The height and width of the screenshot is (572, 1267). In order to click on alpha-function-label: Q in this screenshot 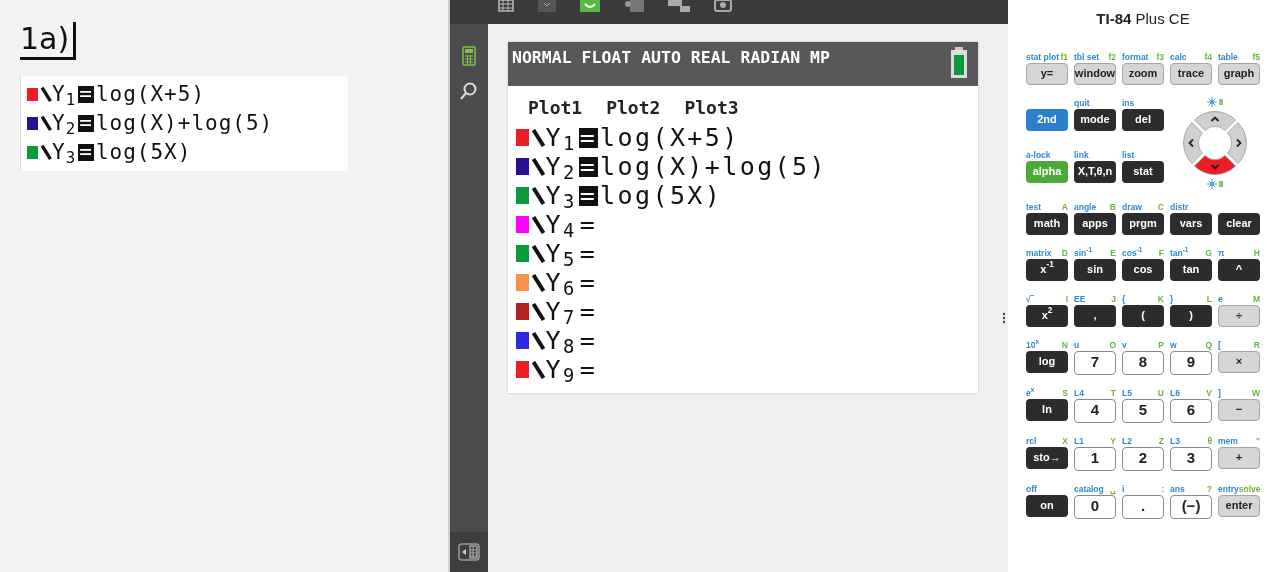, I will do `click(1208, 344)`.